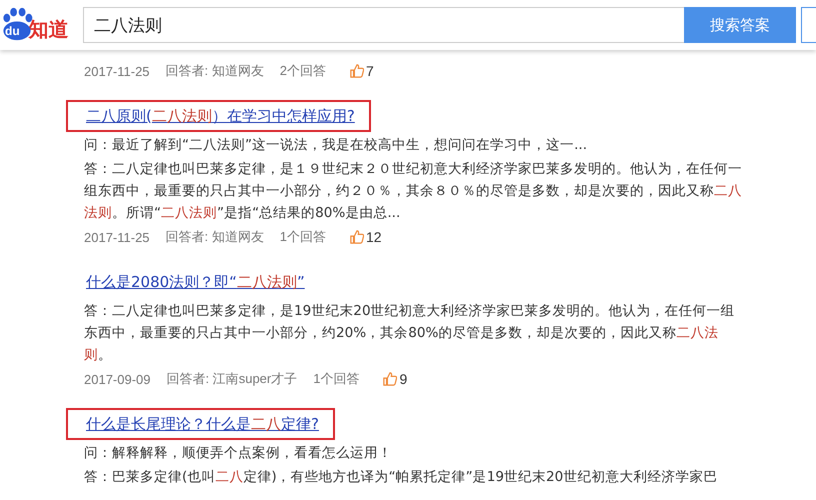 Image resolution: width=816 pixels, height=500 pixels. I want to click on answer-count: 2个回答, so click(303, 71).